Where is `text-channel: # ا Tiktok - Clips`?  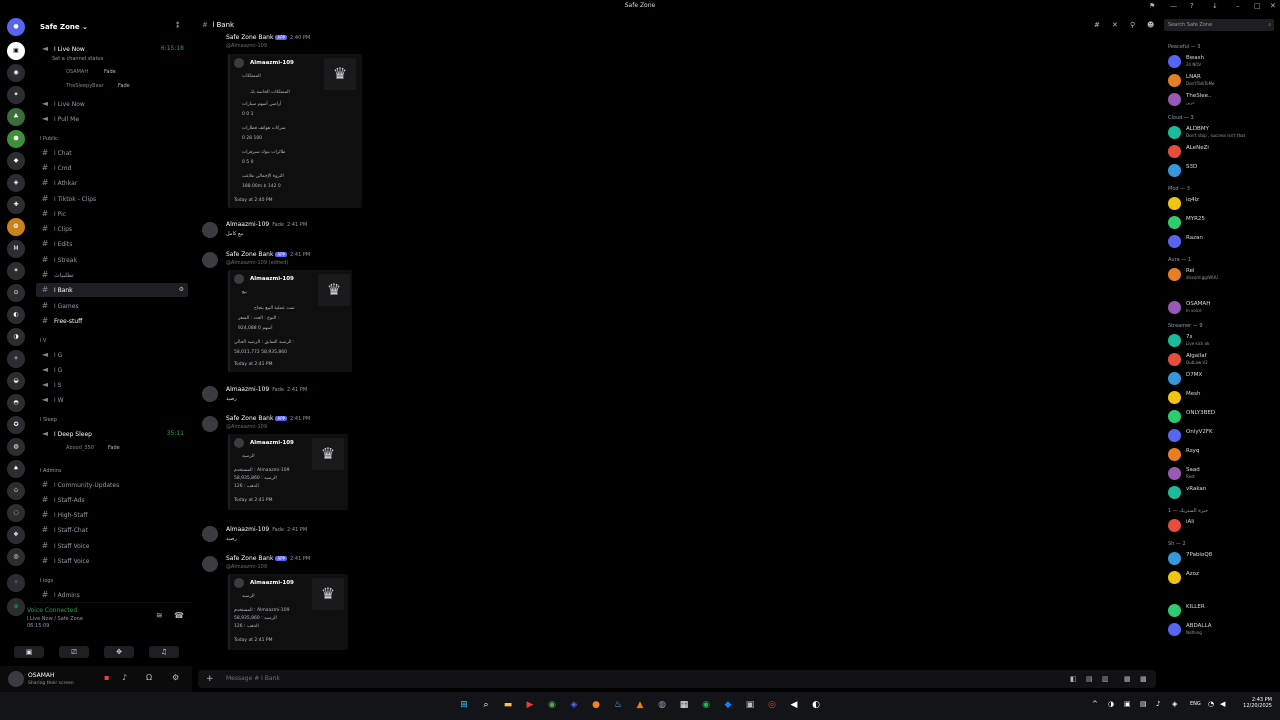 text-channel: # ا Tiktok - Clips is located at coordinates (112, 199).